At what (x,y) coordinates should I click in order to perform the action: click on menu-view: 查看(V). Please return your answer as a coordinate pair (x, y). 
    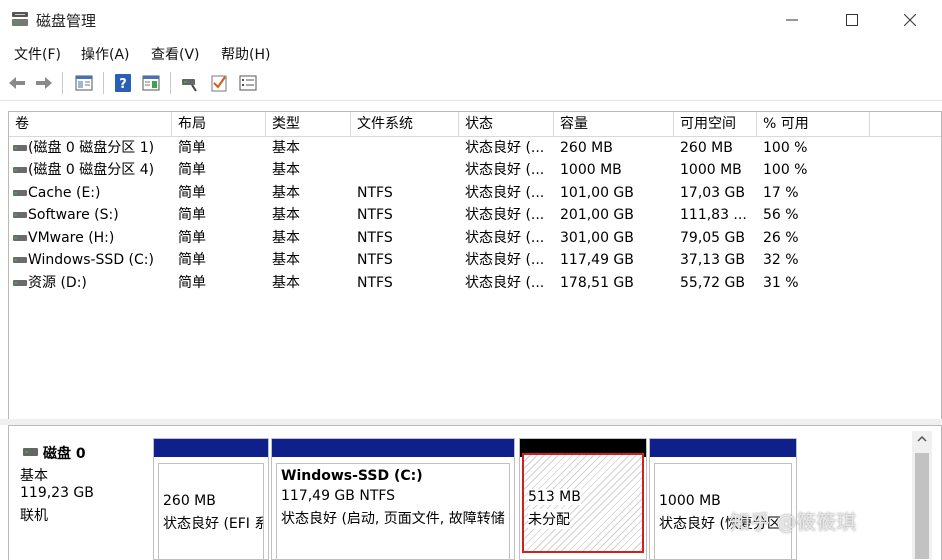
    Looking at the image, I should click on (175, 54).